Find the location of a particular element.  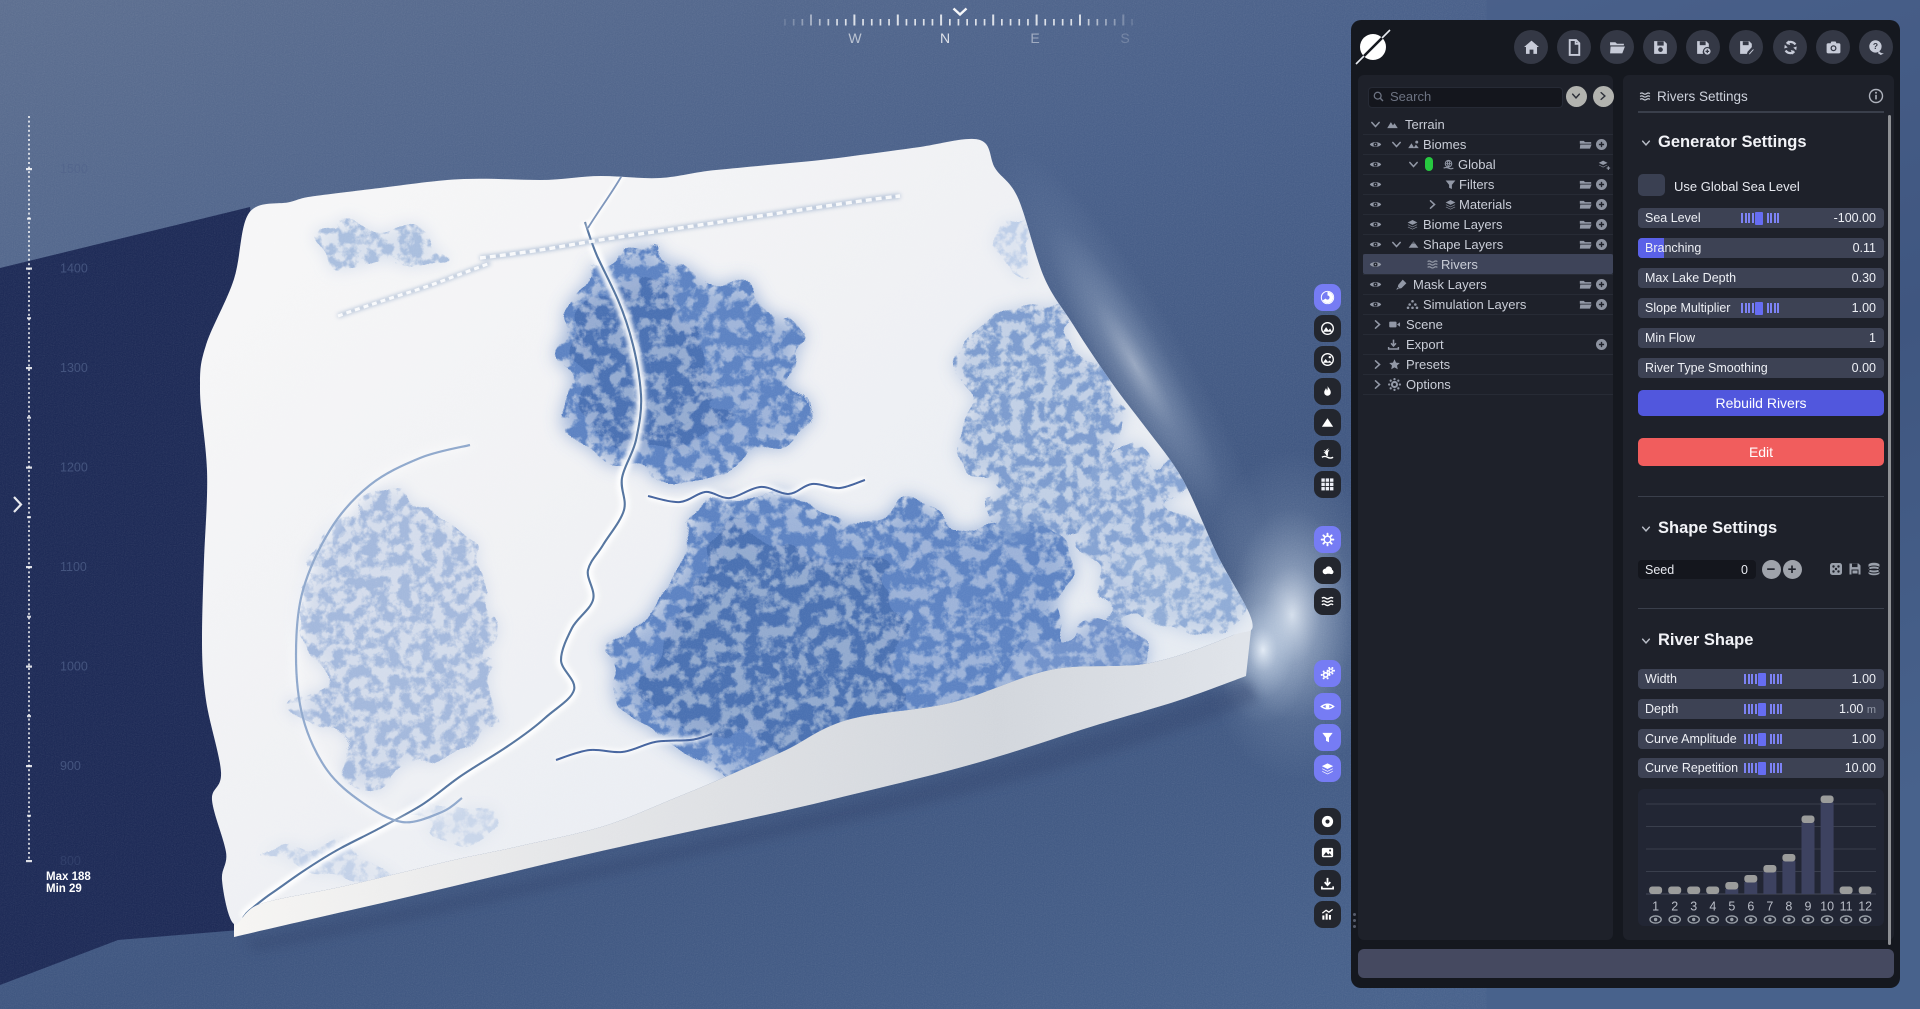

svg-text: 12 is located at coordinates (1865, 907).